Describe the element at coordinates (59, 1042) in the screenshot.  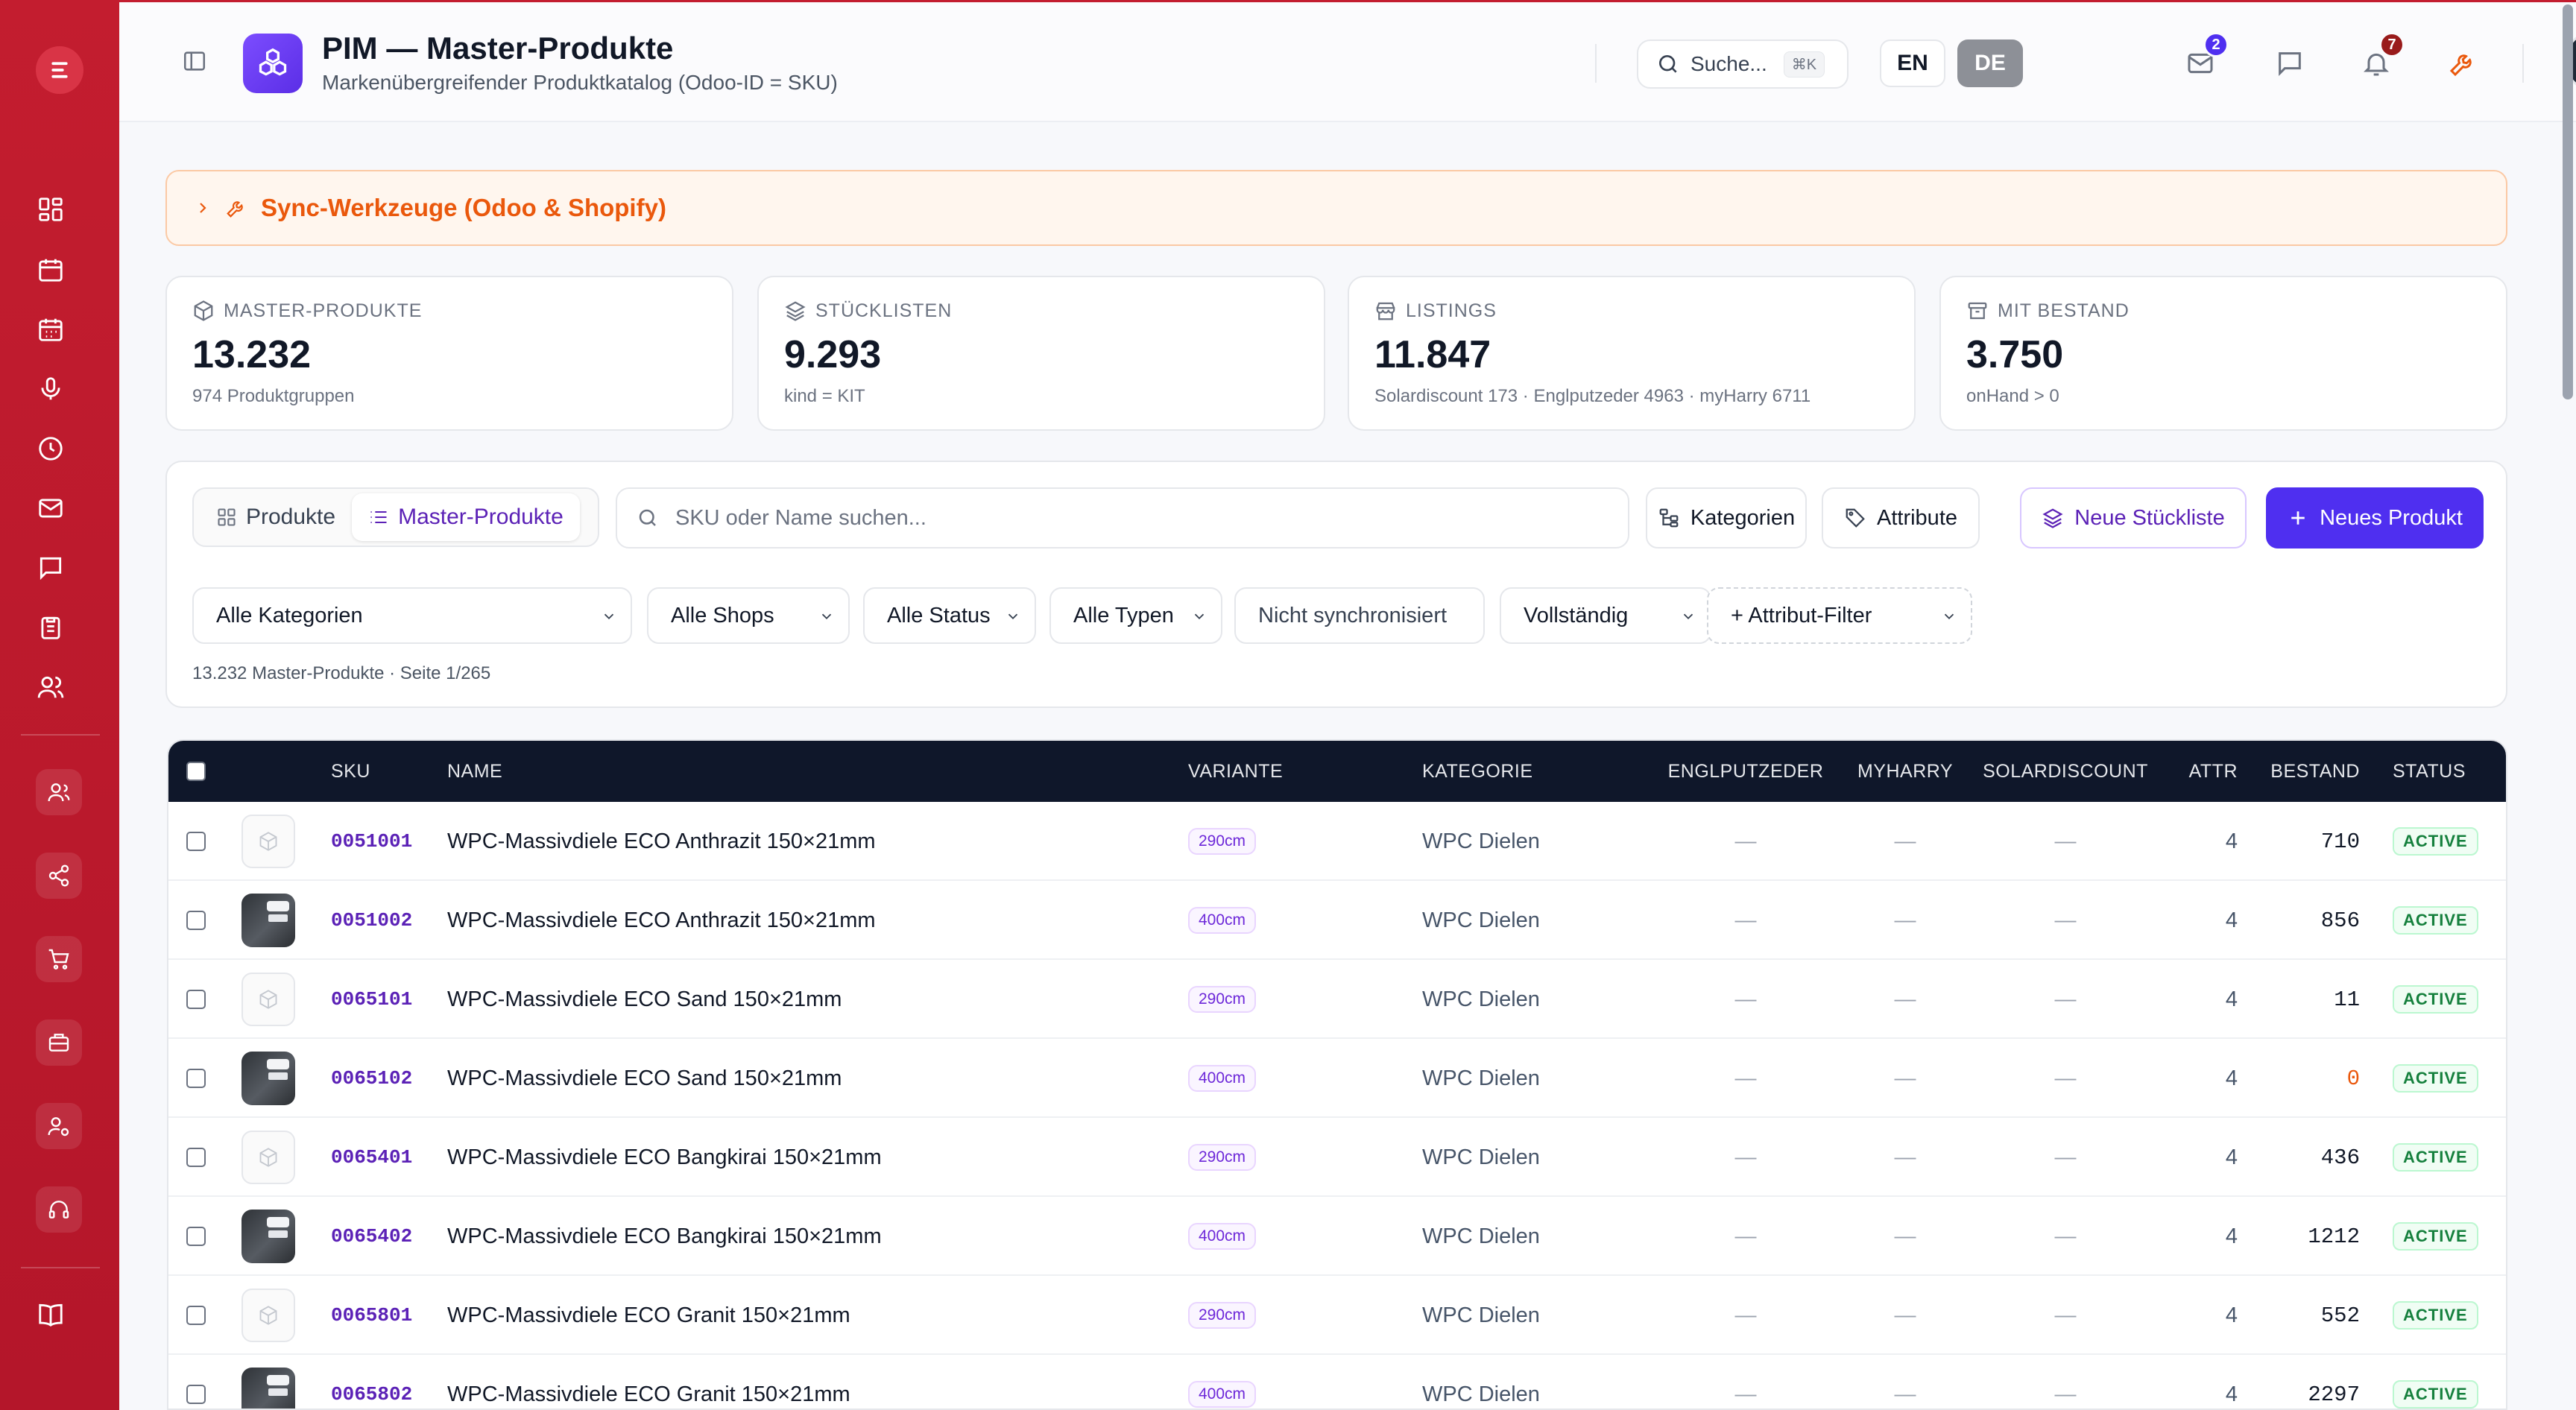
I see `briefcase-icon` at that location.